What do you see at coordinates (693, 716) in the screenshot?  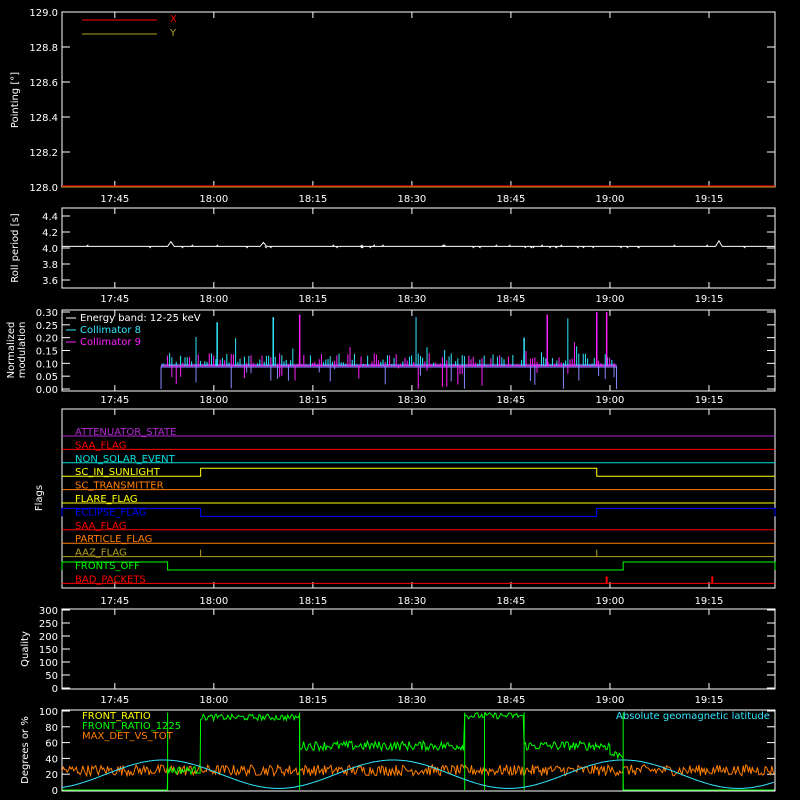 I see `annotation-geomagnetic-latitude: Absolute geomagnetic latitude` at bounding box center [693, 716].